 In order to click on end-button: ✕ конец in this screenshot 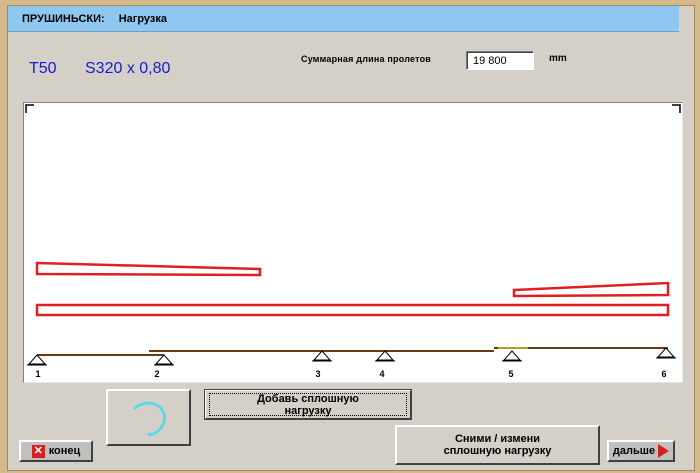, I will do `click(56, 451)`.